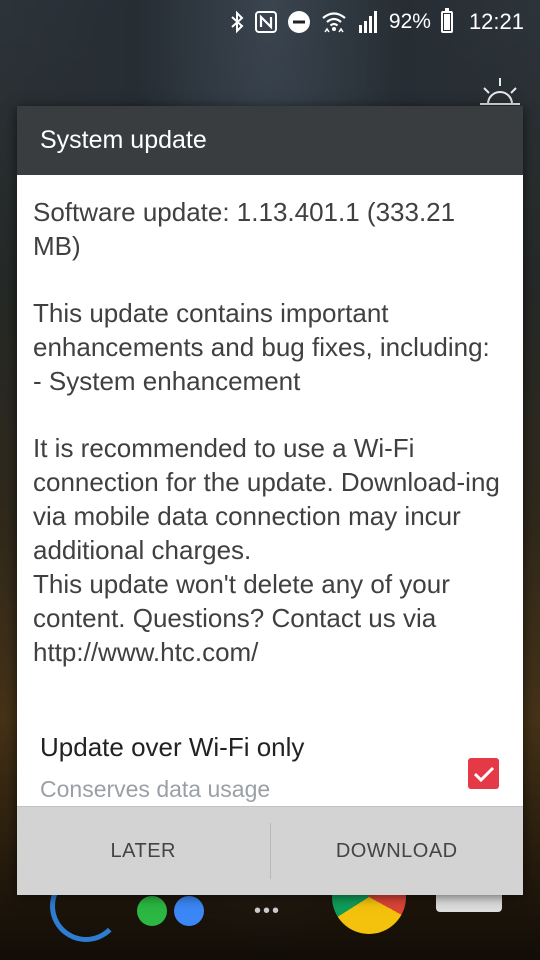 The image size is (540, 960). What do you see at coordinates (409, 21) in the screenshot?
I see `battery-percent: 92%` at bounding box center [409, 21].